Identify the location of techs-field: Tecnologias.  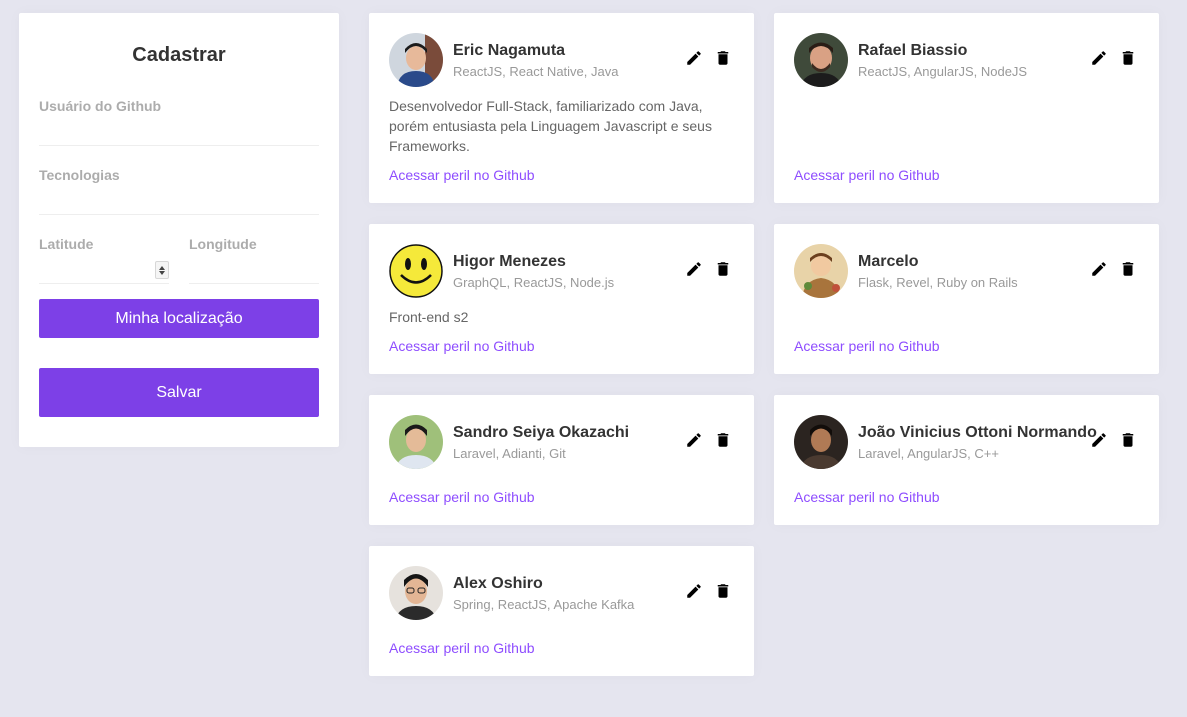
(179, 191).